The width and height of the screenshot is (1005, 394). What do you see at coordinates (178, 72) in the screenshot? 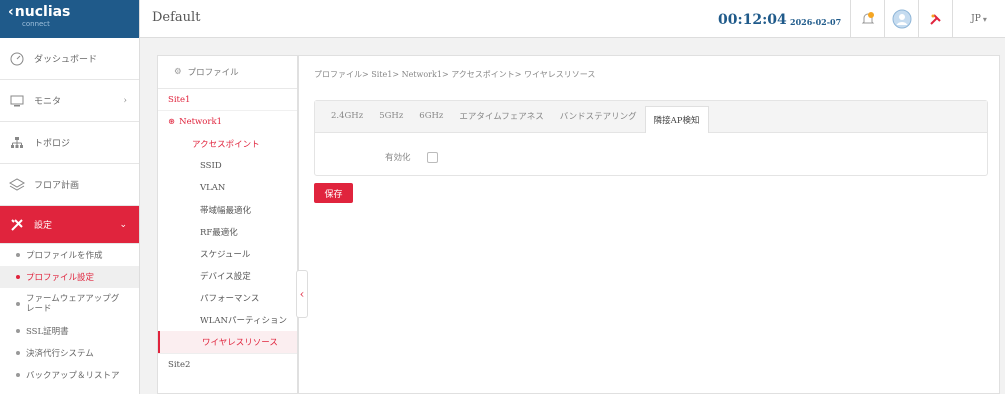
I see `gear-icon: ⚙` at bounding box center [178, 72].